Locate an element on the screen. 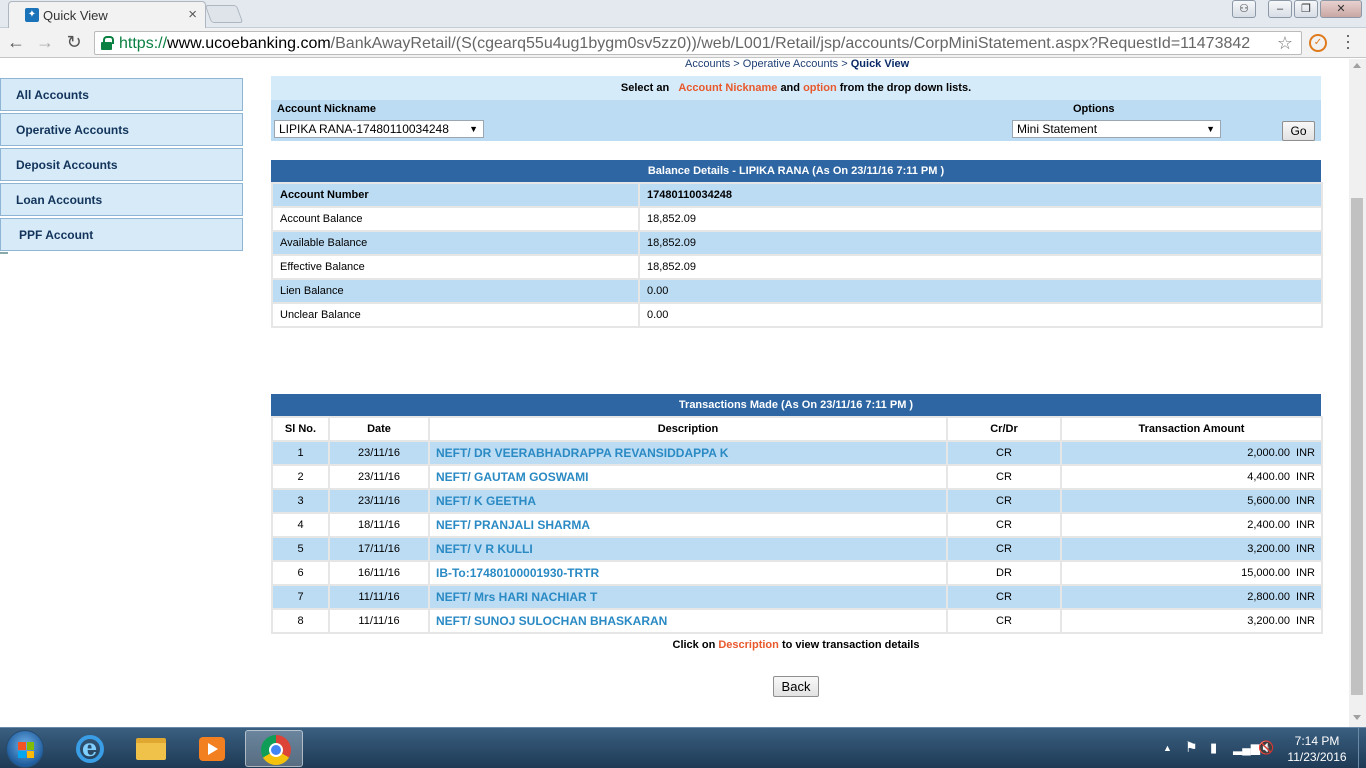 The height and width of the screenshot is (768, 1366). amount-value: 2,400.00 is located at coordinates (1269, 525).